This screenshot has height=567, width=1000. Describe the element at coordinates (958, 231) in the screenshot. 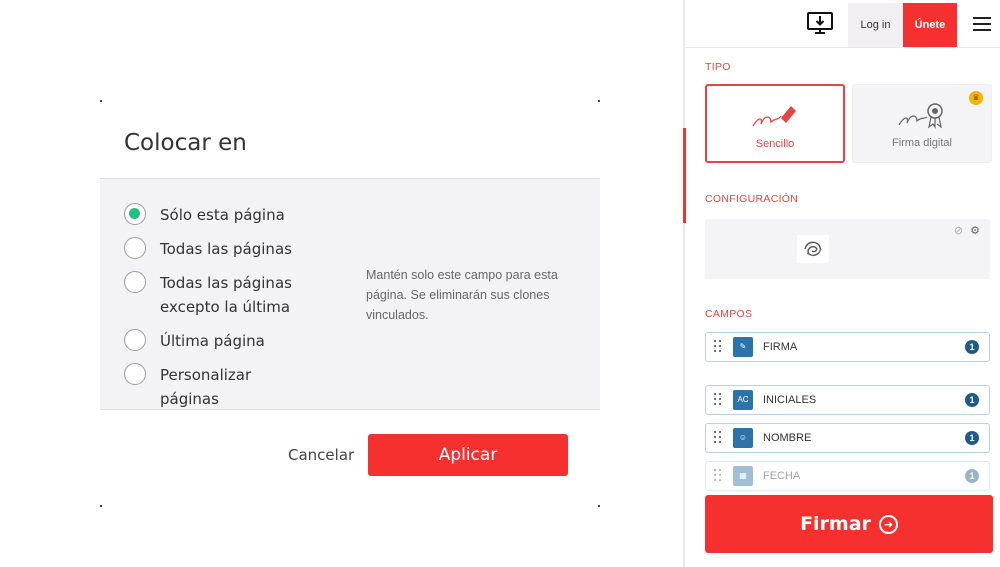

I see `eraser-icon: ⊘` at that location.